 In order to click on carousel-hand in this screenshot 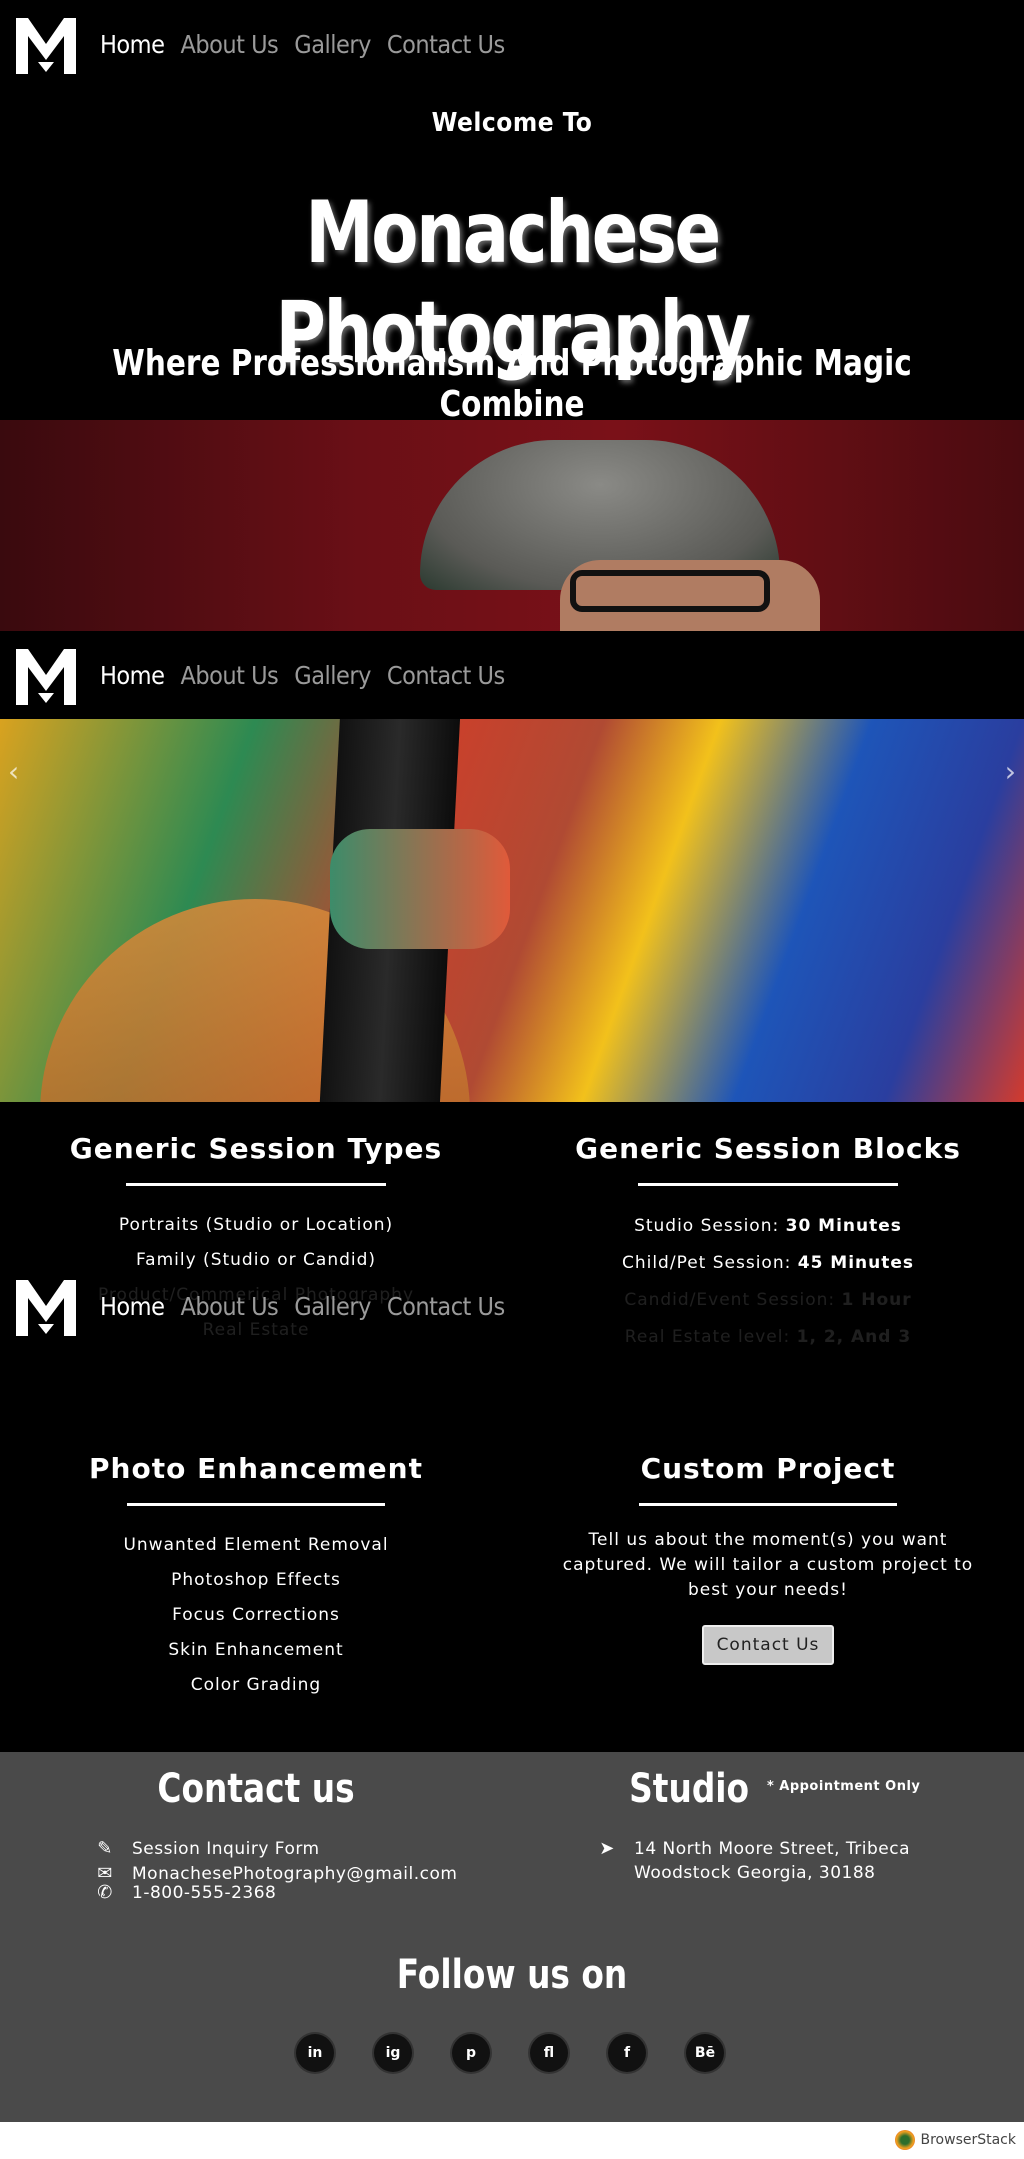, I will do `click(420, 889)`.